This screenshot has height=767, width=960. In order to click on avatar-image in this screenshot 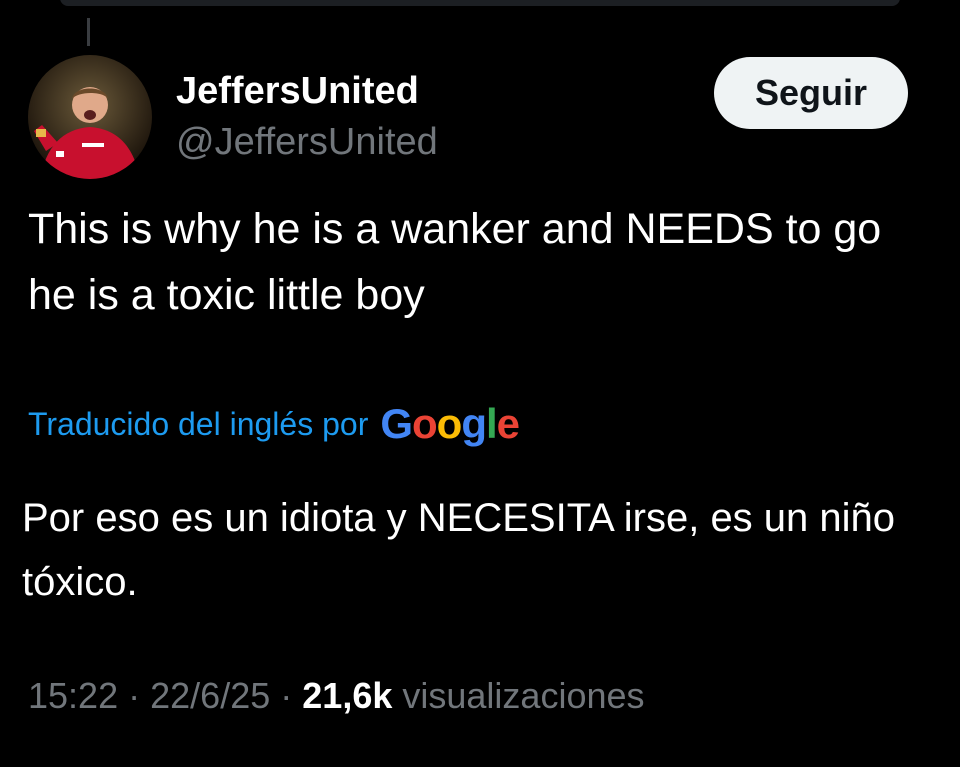, I will do `click(90, 117)`.